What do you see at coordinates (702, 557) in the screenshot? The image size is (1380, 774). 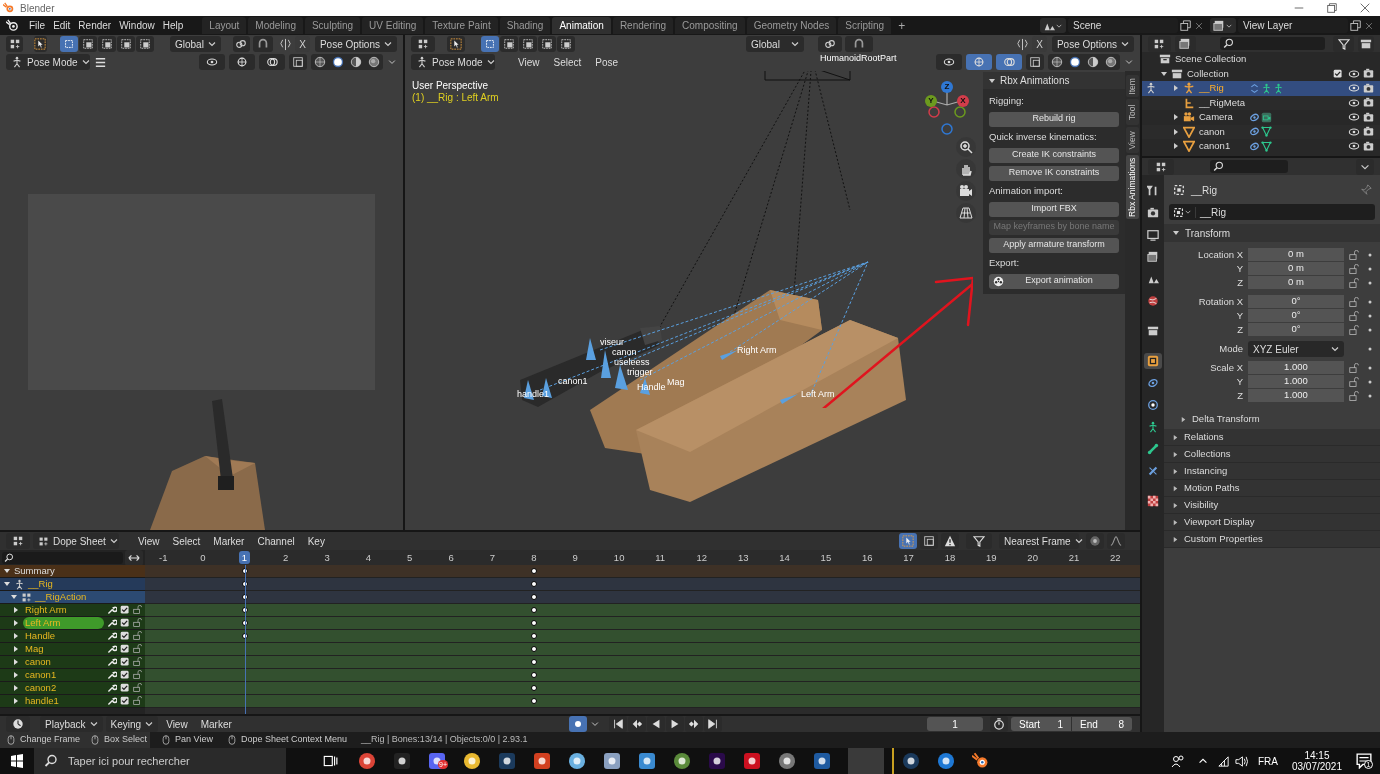 I see `frame-number: 12` at bounding box center [702, 557].